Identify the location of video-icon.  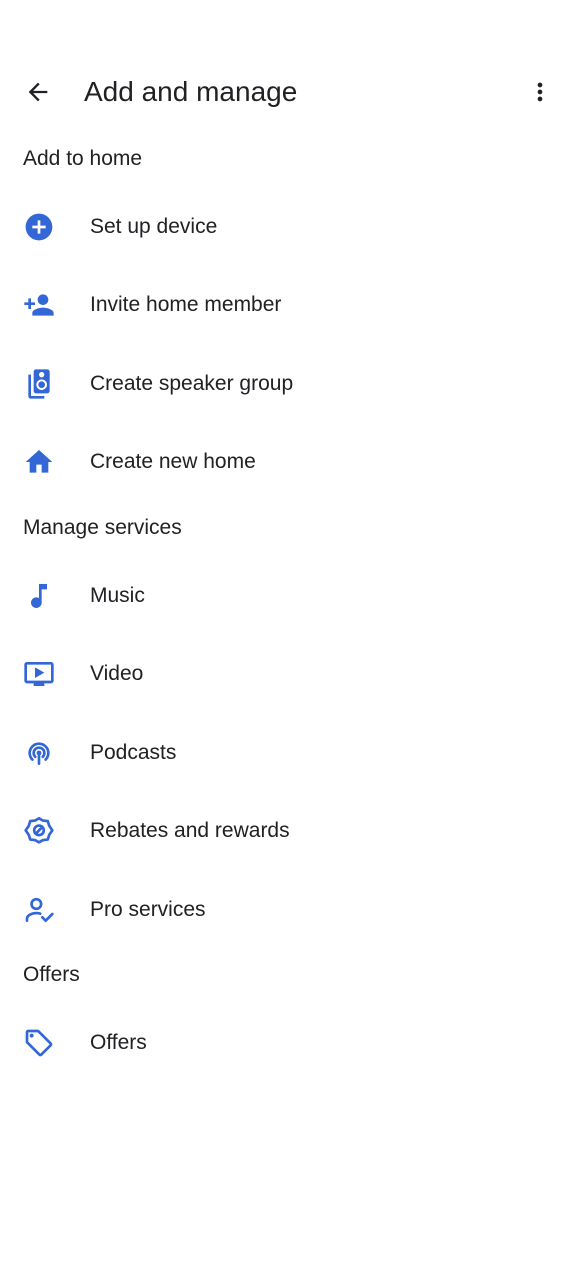
(39, 674).